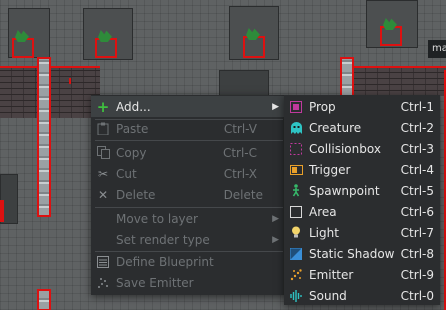  I want to click on menu-item-label: Paste, so click(132, 128).